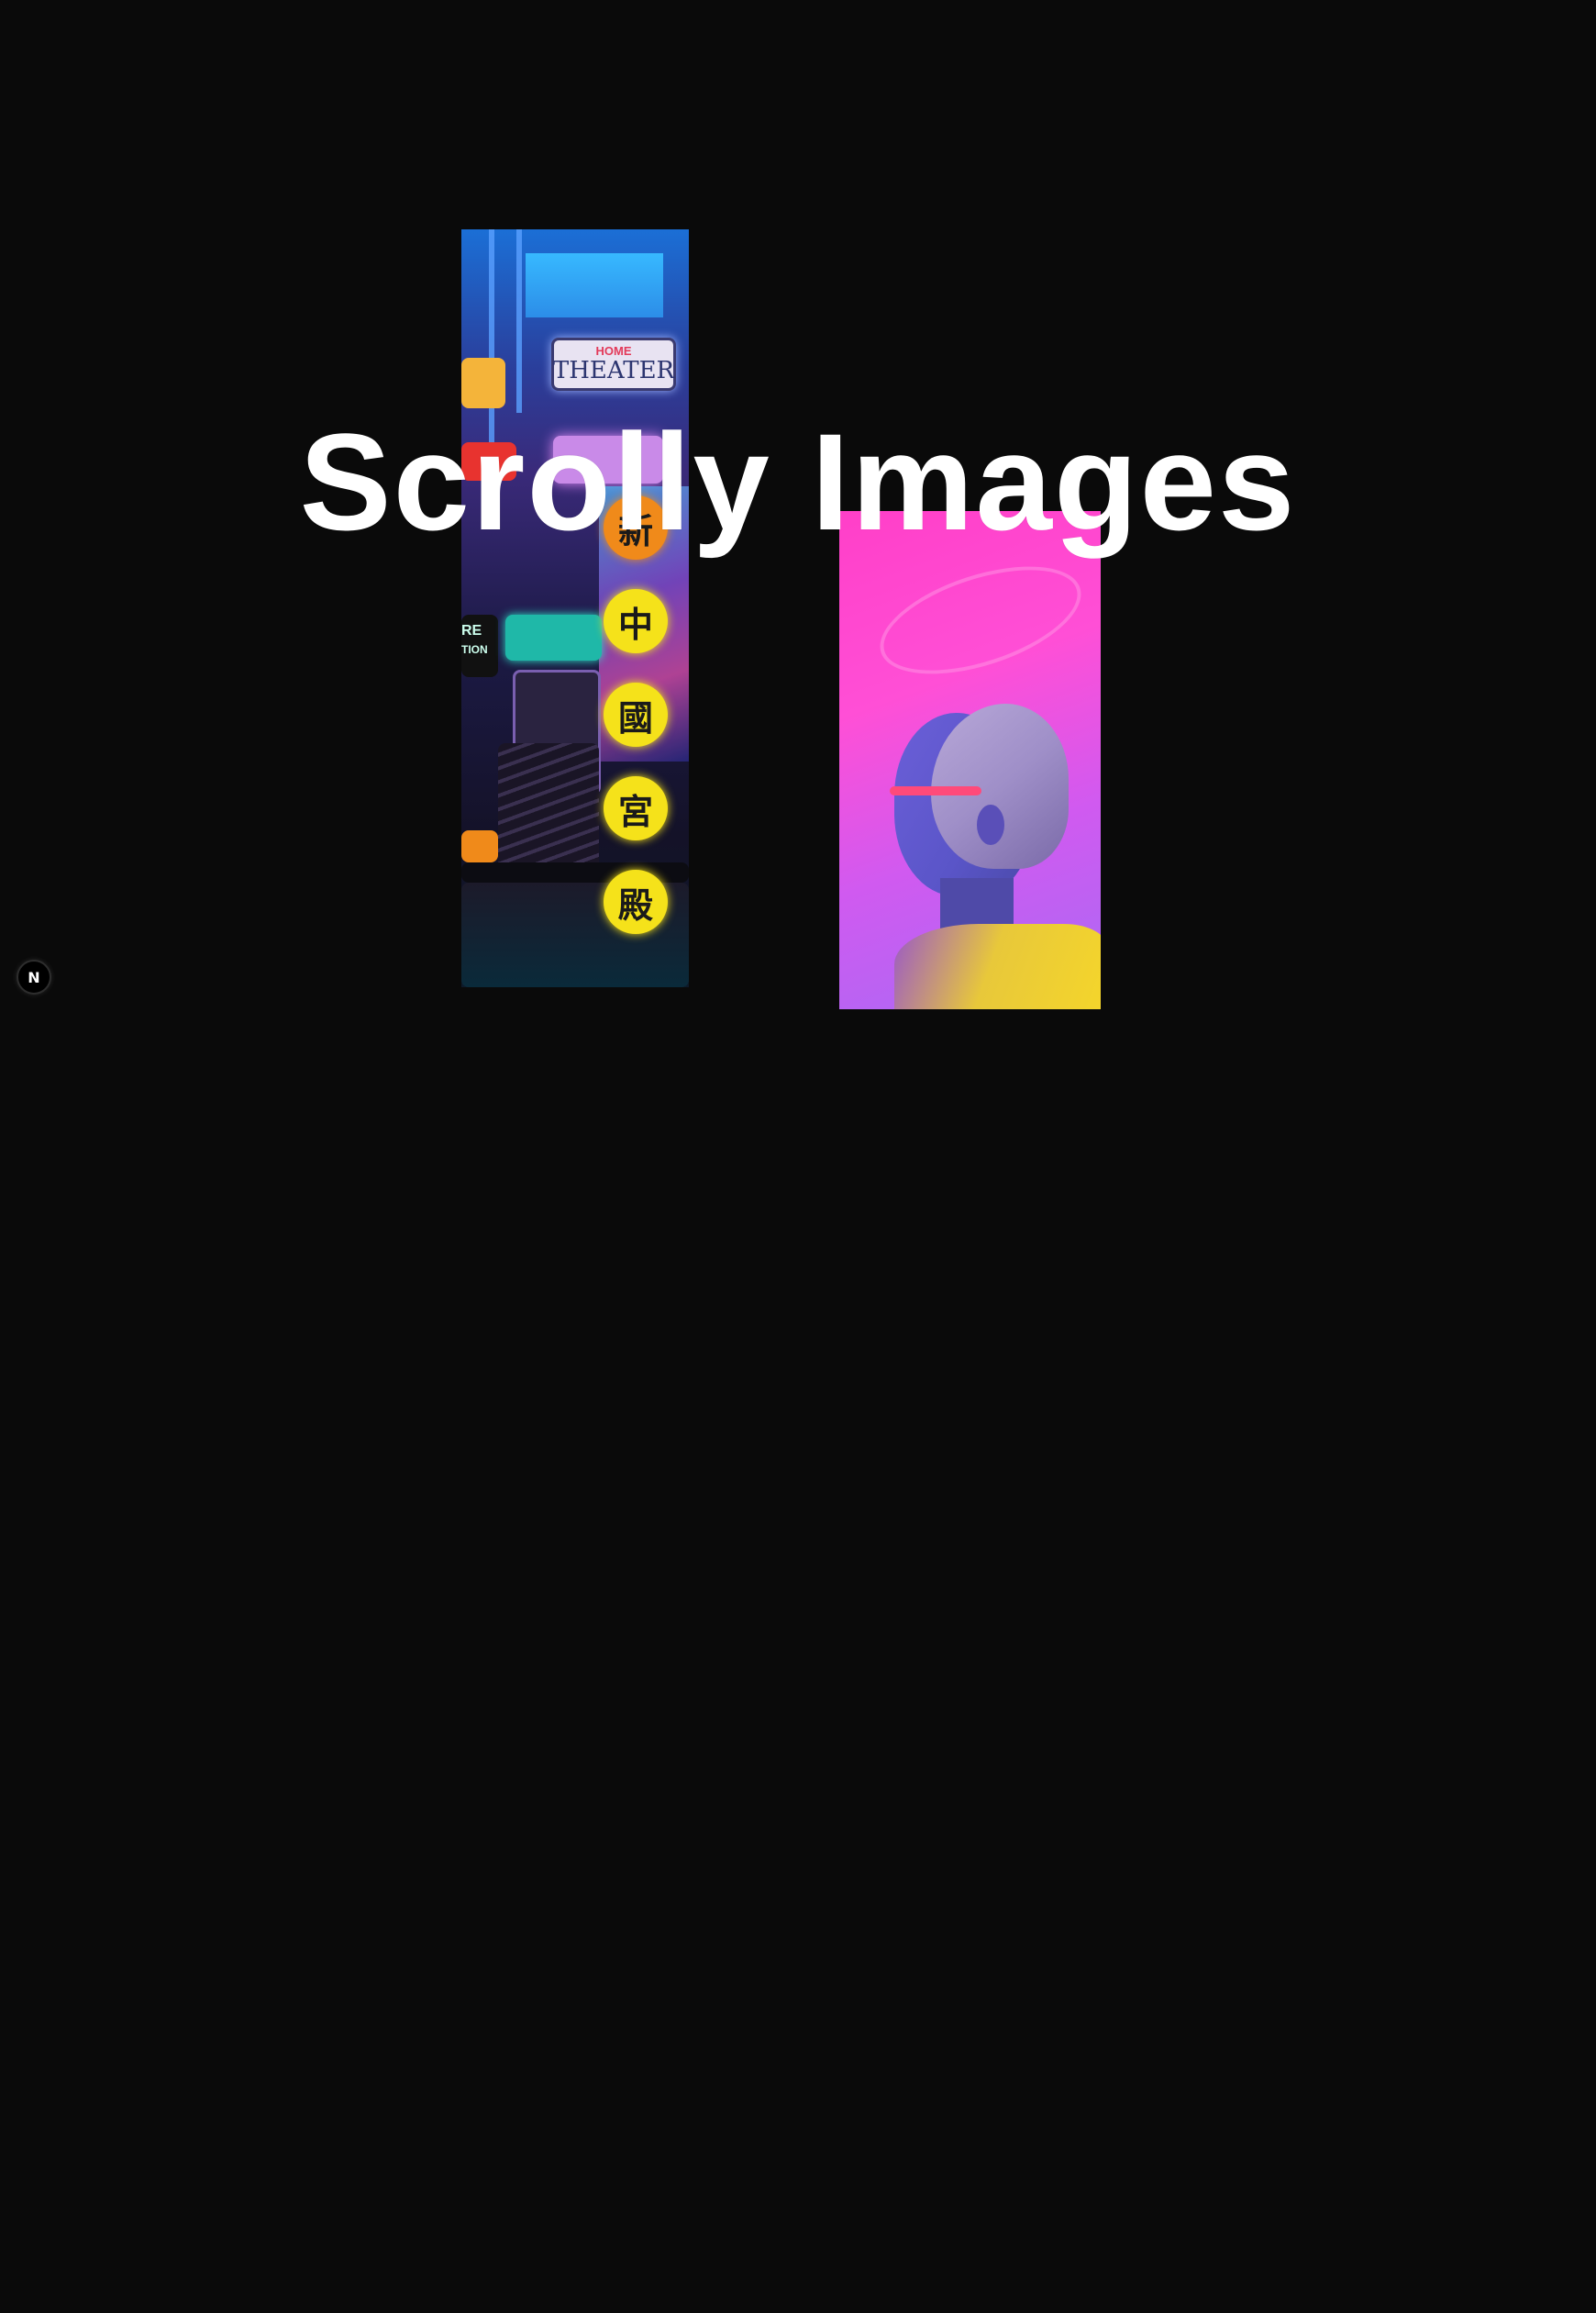  Describe the element at coordinates (997, 966) in the screenshot. I see `image-jacket` at that location.